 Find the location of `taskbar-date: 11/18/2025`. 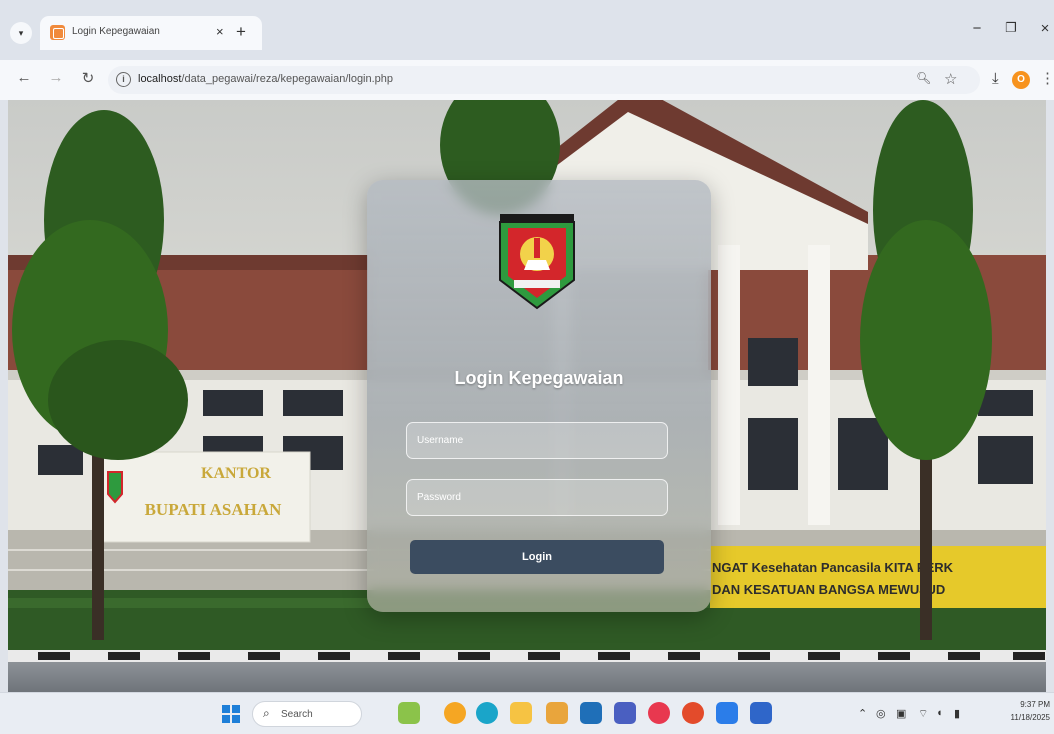

taskbar-date: 11/18/2025 is located at coordinates (1030, 717).